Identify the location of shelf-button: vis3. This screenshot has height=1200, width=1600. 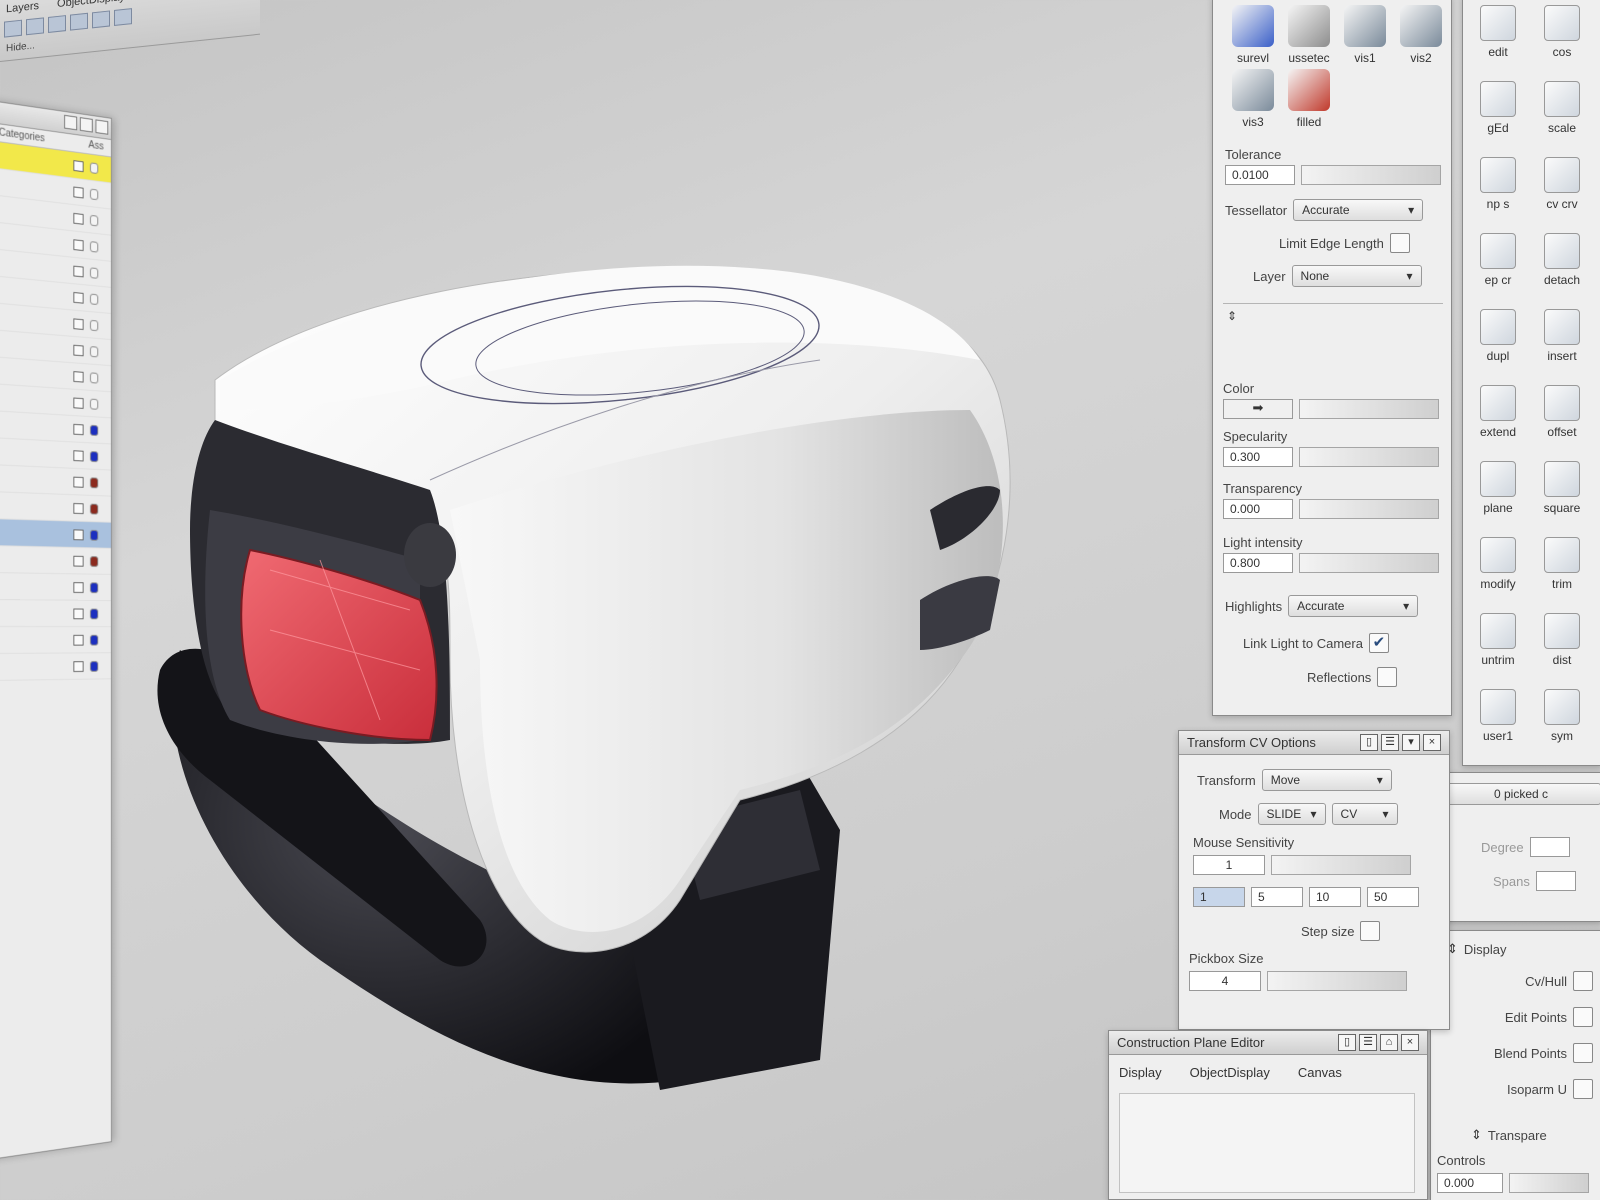
(1253, 99).